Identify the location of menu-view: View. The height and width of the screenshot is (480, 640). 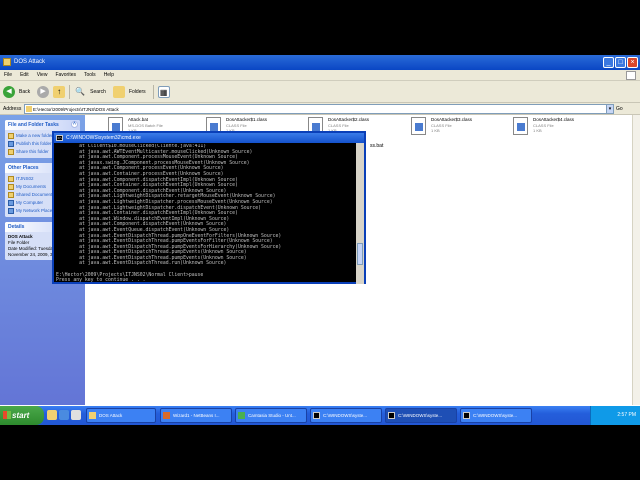
(42, 75).